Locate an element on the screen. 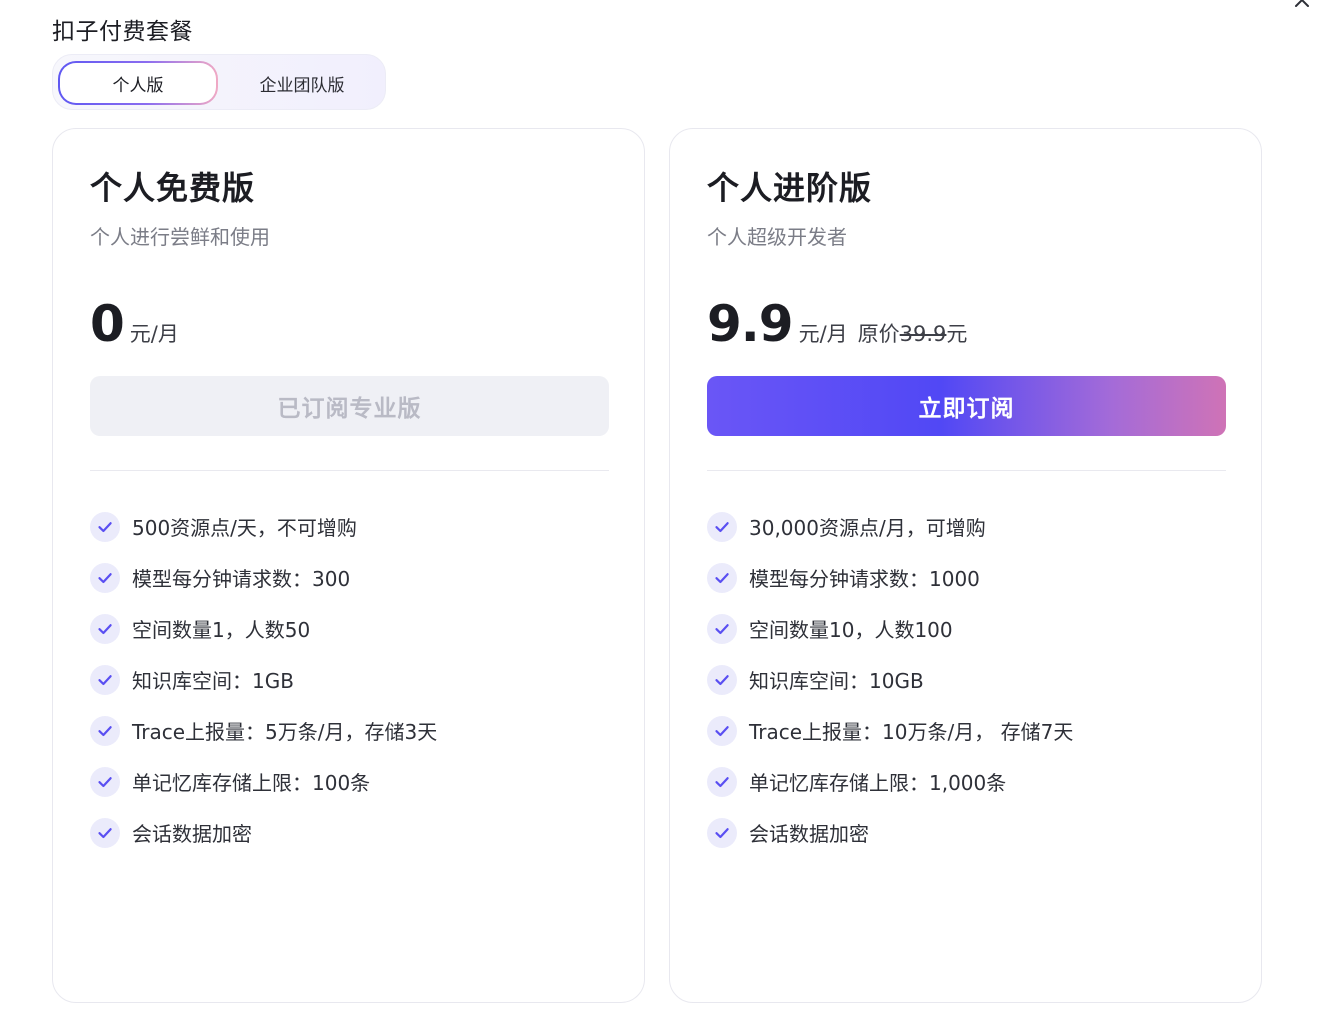 This screenshot has width=1324, height=1030. feature-item: 模型每分钟请求数：1000 is located at coordinates (890, 577).